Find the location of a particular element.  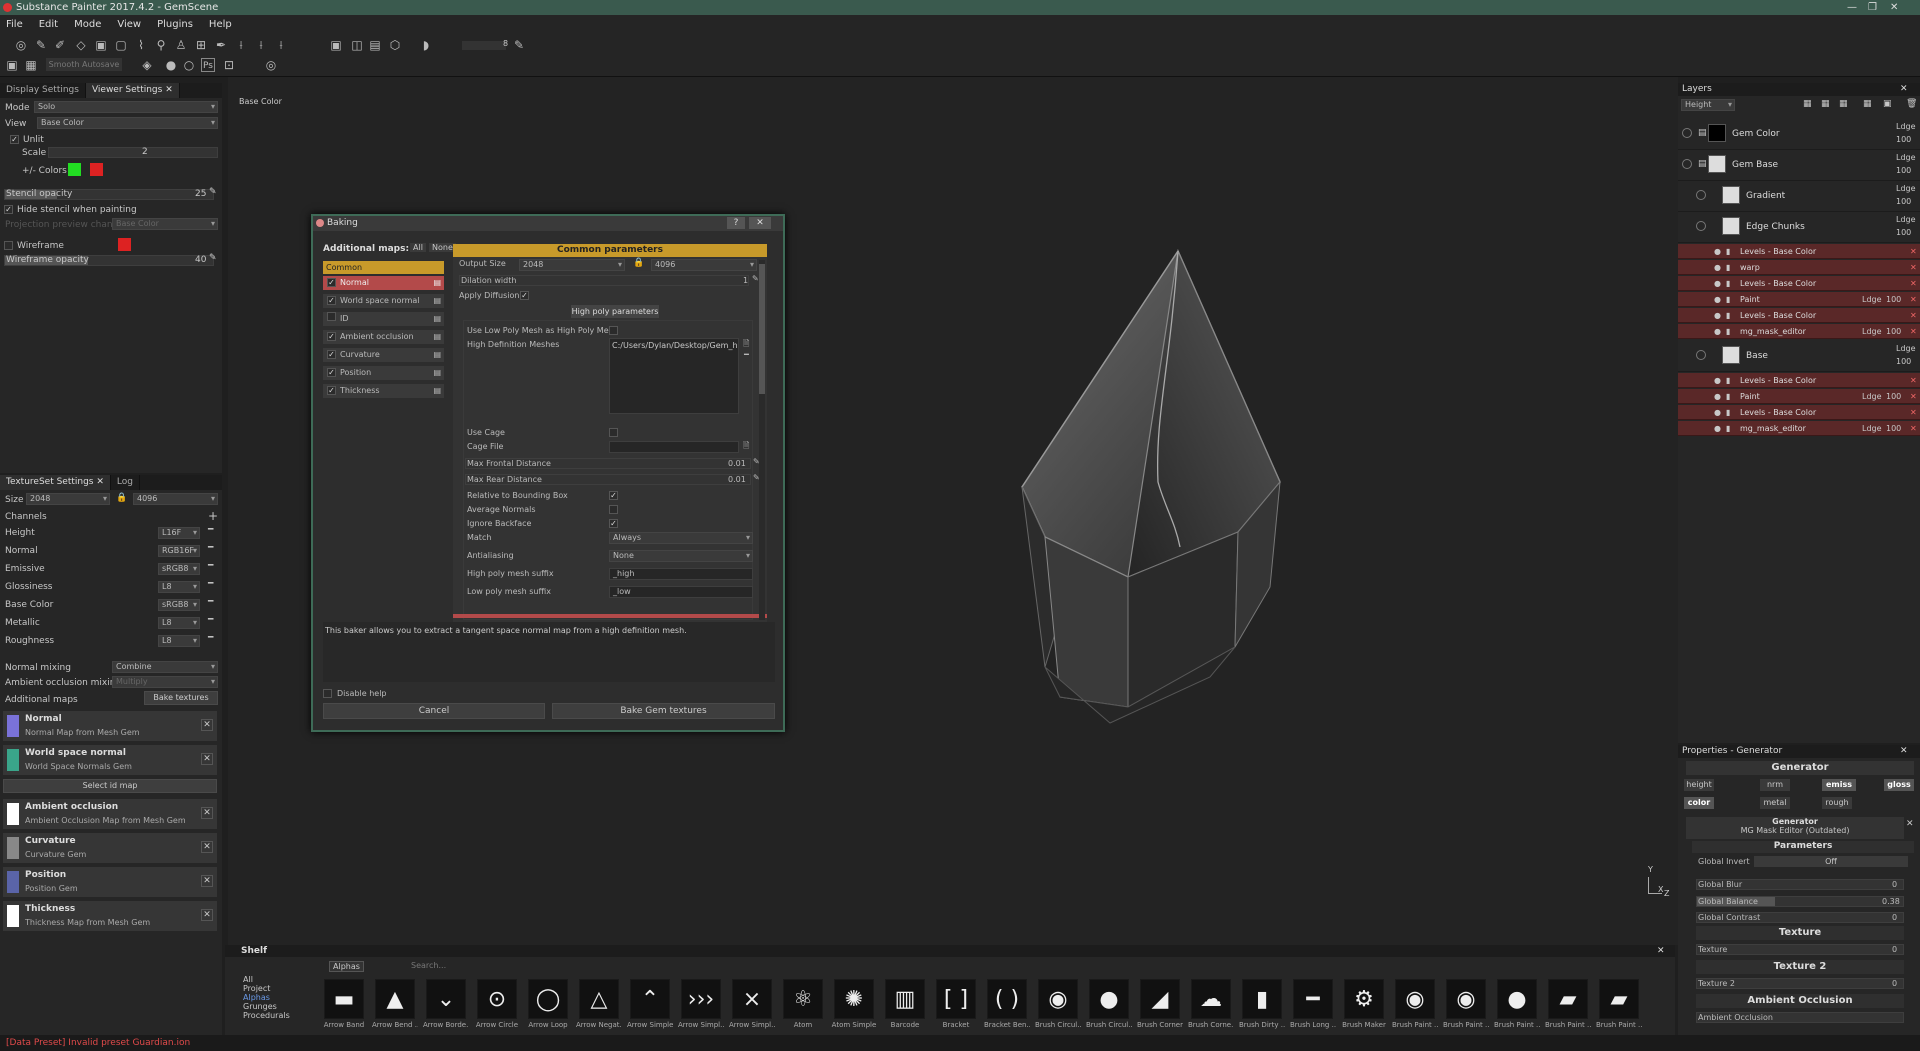

add-channel-icon: + is located at coordinates (213, 516).